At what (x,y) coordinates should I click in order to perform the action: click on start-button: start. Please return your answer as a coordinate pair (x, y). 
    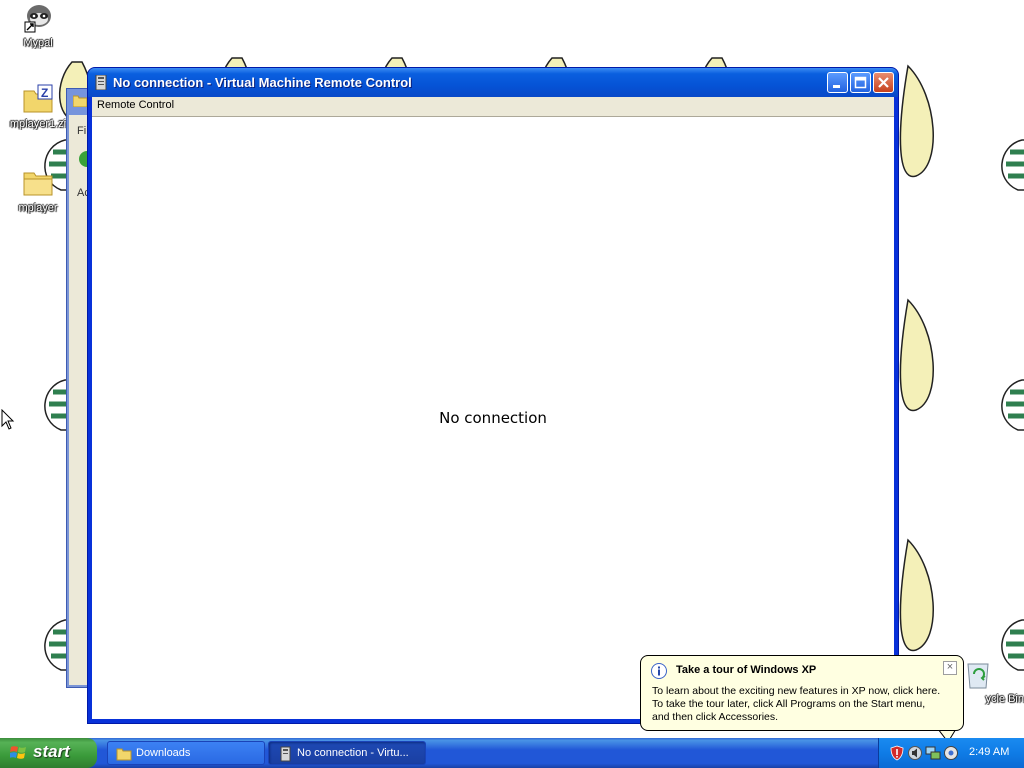
    Looking at the image, I should click on (48, 753).